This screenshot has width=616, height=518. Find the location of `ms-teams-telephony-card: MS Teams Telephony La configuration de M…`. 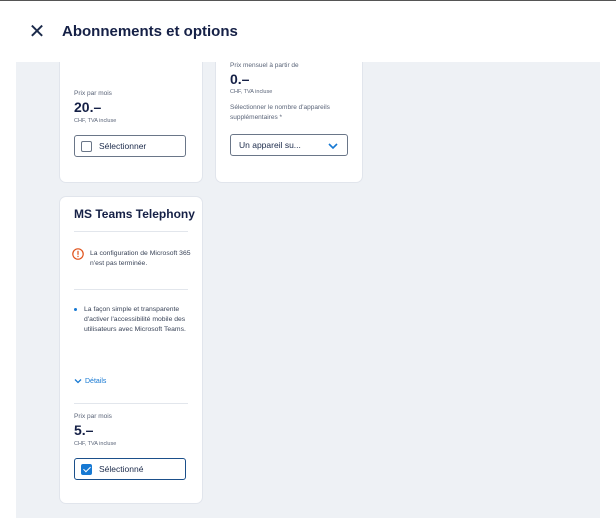

ms-teams-telephony-card: MS Teams Telephony La configuration de M… is located at coordinates (131, 350).